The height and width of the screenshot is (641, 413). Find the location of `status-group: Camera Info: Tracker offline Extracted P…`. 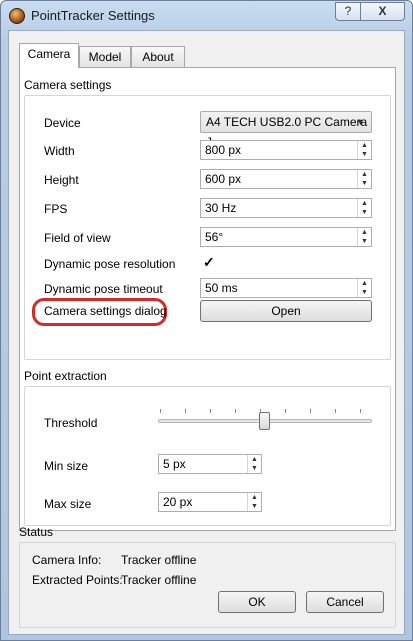

status-group: Camera Info: Tracker offline Extracted P… is located at coordinates (207, 585).